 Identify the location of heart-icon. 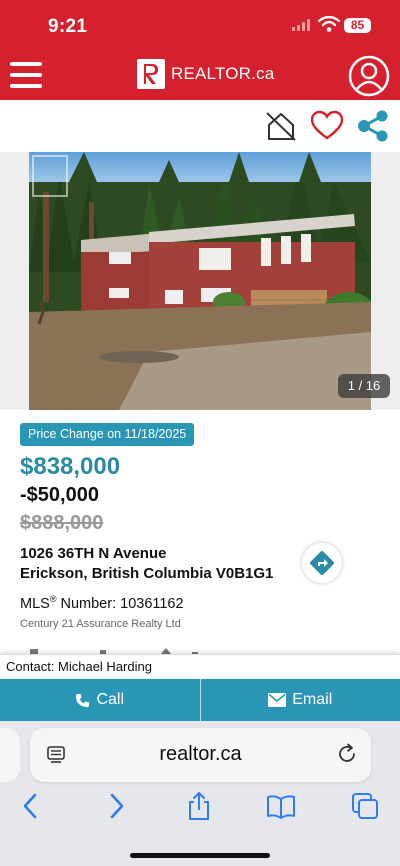
(327, 126).